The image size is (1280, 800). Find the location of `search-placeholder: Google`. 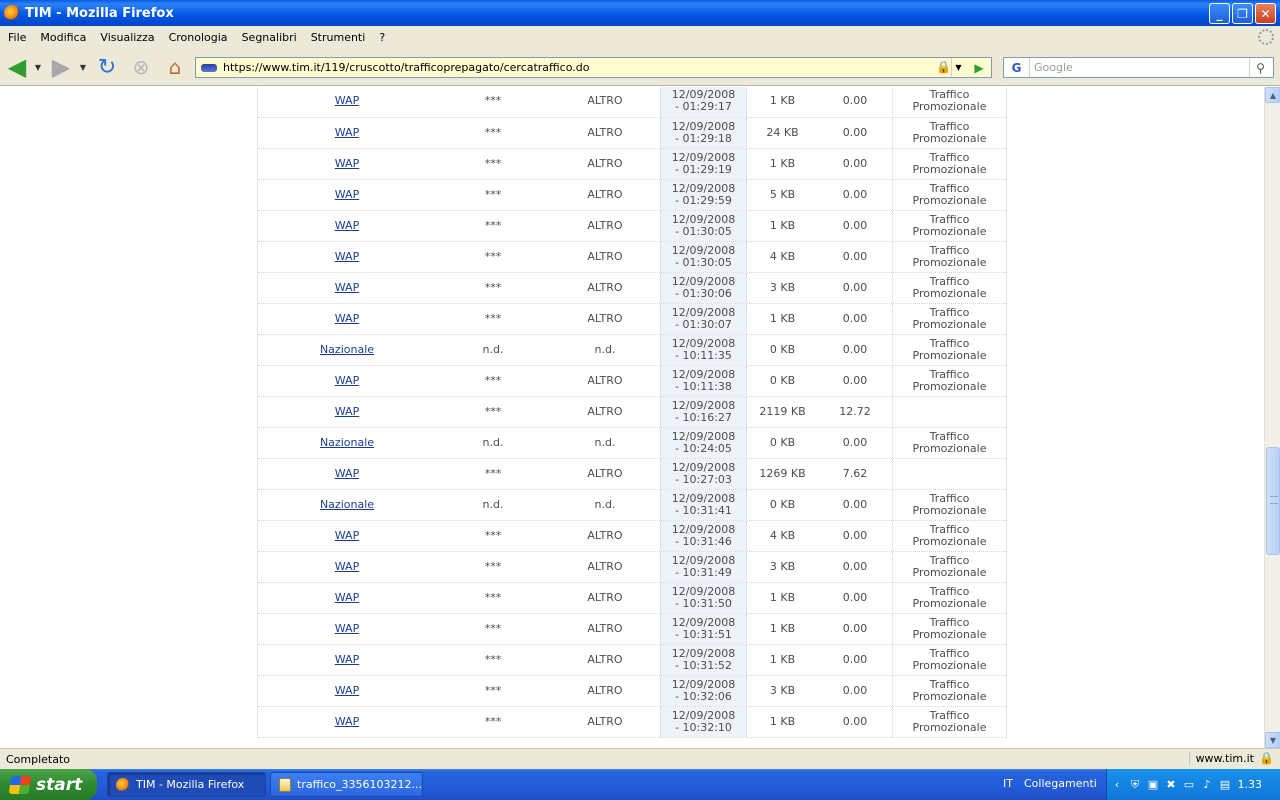

search-placeholder: Google is located at coordinates (1053, 67).